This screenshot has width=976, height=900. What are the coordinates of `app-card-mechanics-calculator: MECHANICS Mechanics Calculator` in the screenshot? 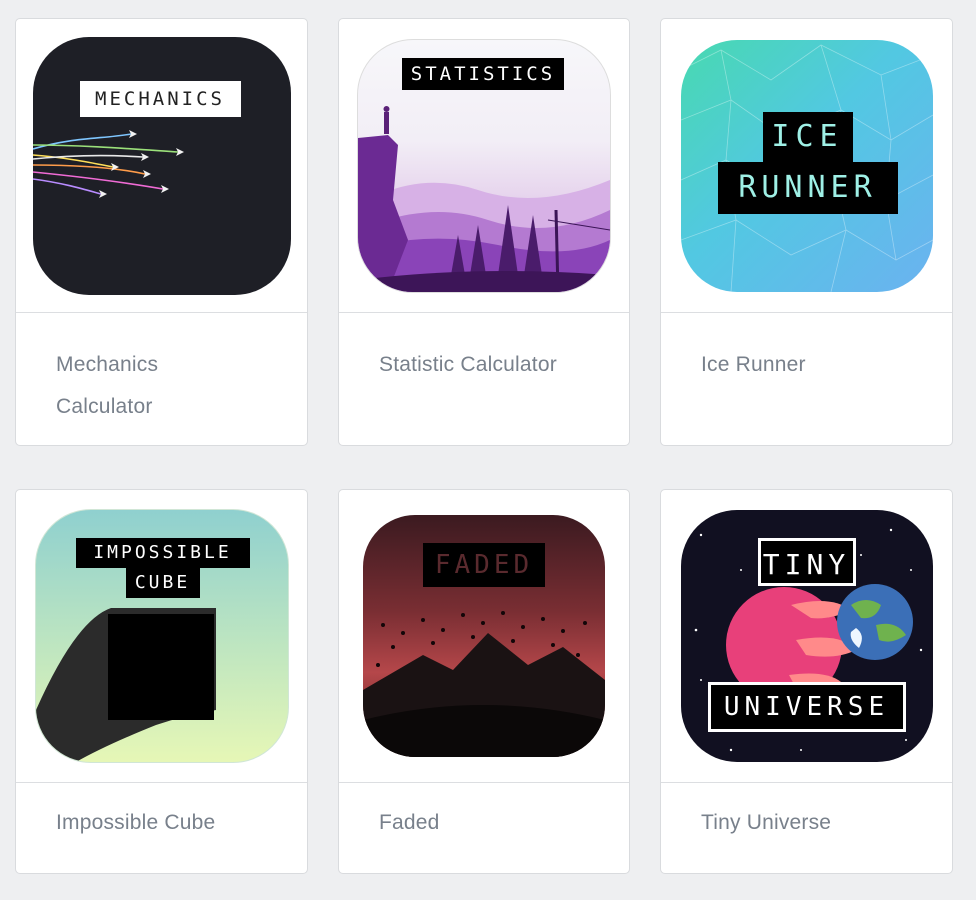 It's located at (161, 232).